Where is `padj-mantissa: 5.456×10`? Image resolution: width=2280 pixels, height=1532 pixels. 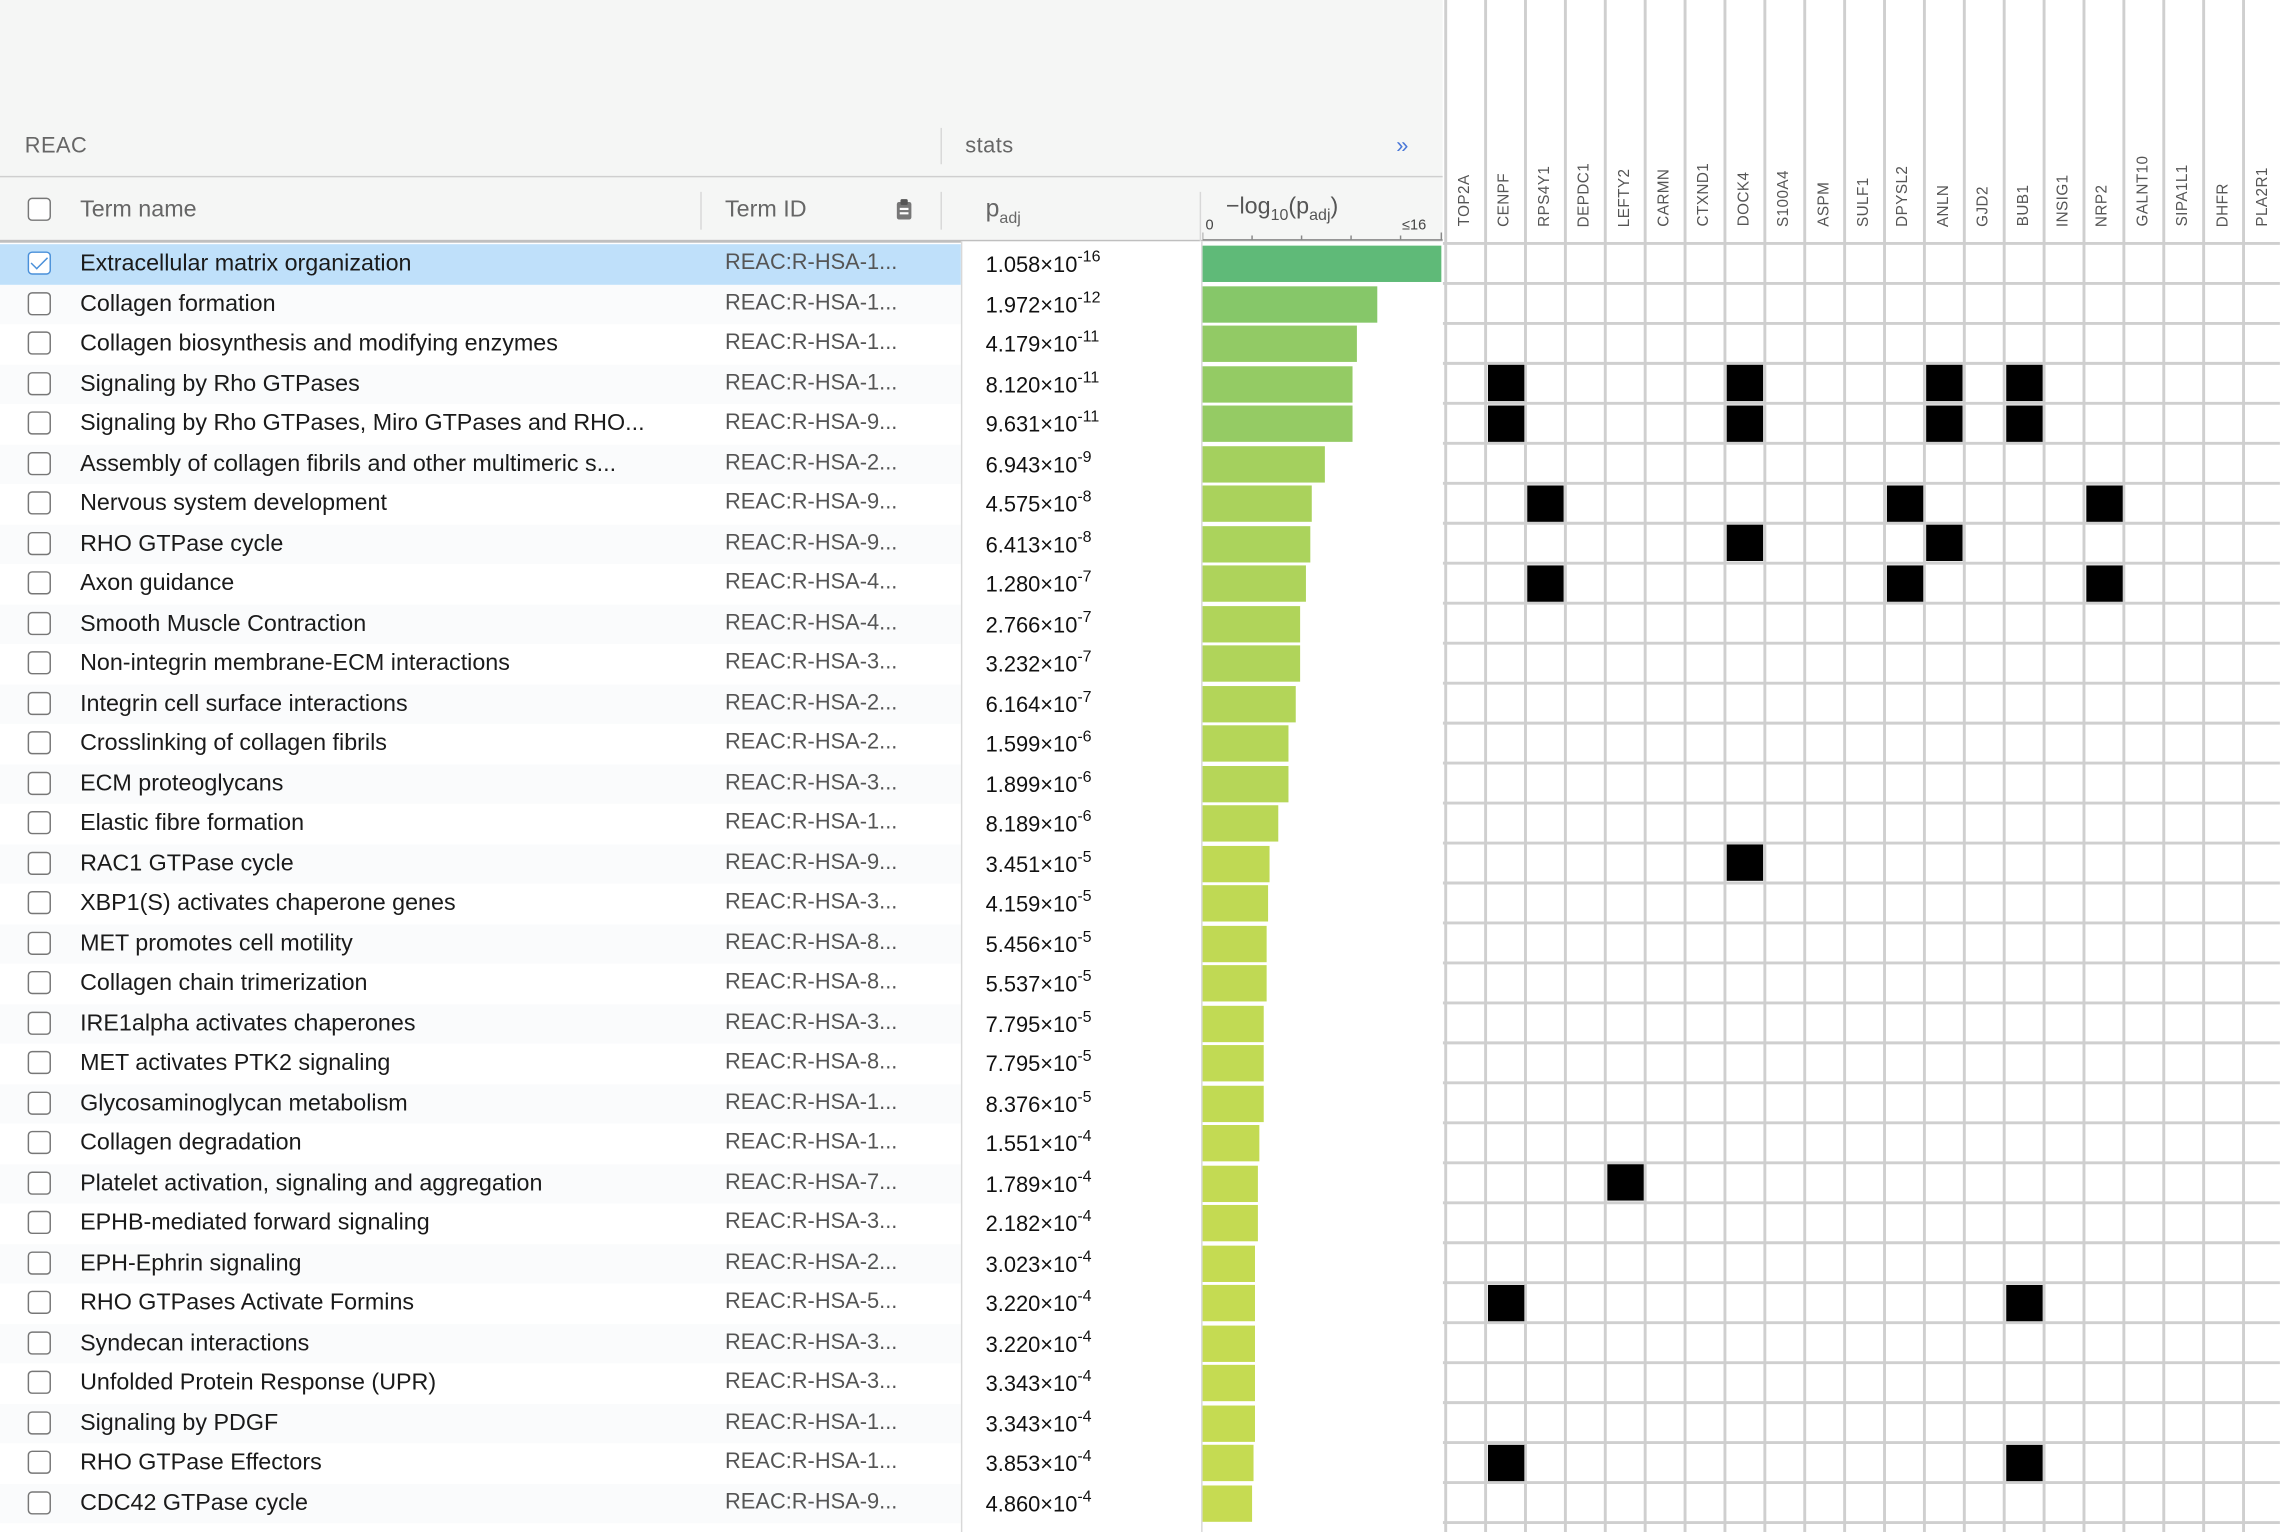 padj-mantissa: 5.456×10 is located at coordinates (1031, 945).